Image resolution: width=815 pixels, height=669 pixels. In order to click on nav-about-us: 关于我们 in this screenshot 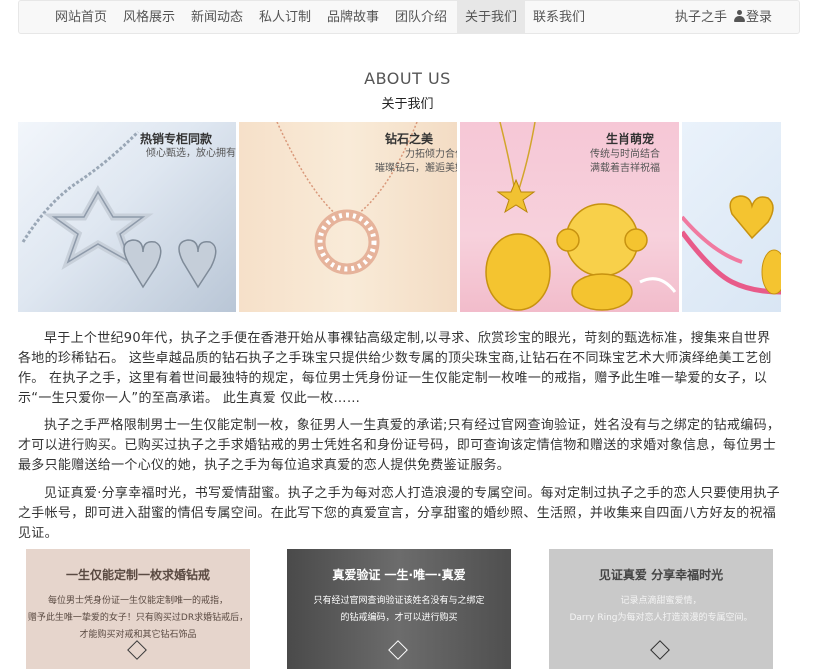, I will do `click(491, 17)`.